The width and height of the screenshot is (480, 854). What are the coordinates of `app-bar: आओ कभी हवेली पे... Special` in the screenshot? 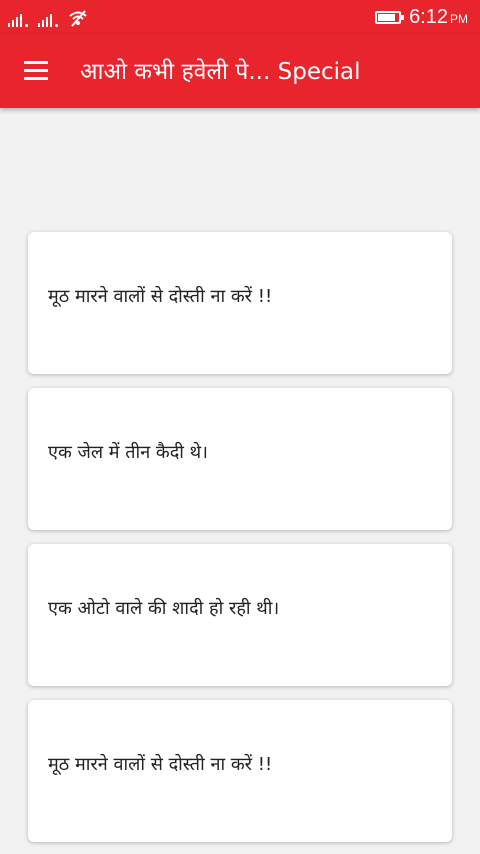 It's located at (240, 71).